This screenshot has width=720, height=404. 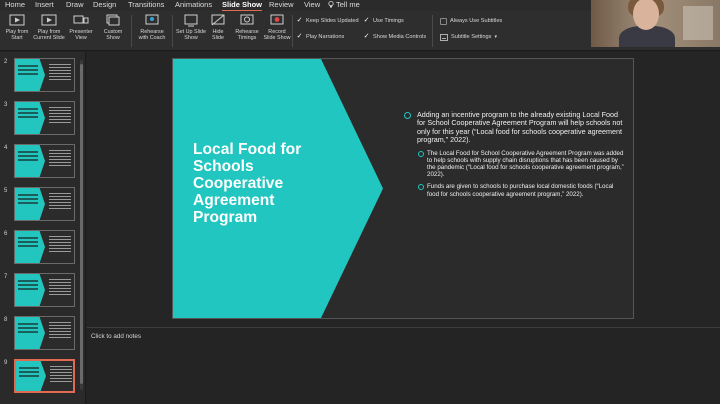 I want to click on slide-number: 7, so click(x=6, y=277).